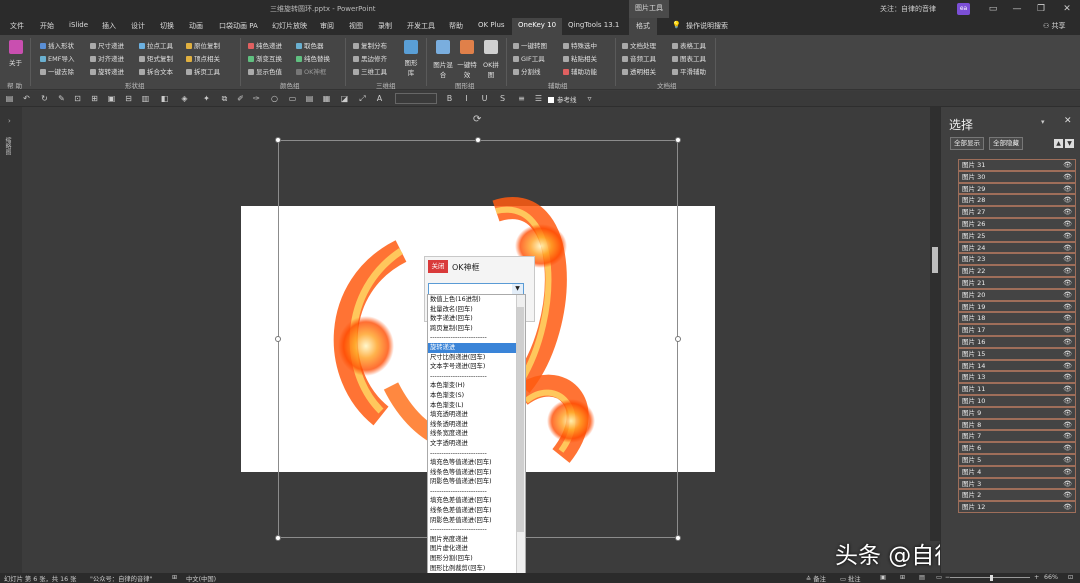  What do you see at coordinates (850, 578) in the screenshot?
I see `comments-button: ▭ 批注` at bounding box center [850, 578].